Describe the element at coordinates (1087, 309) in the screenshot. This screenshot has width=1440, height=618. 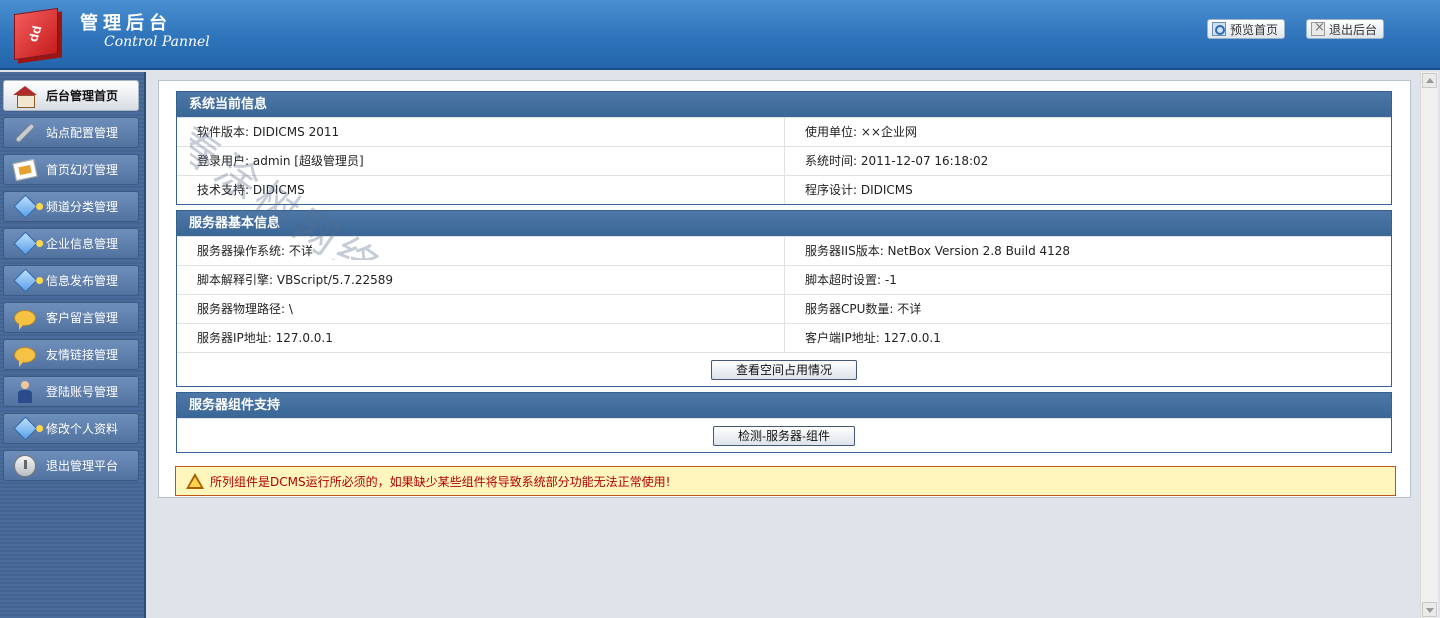
I see `info-cell: 服务器CPU数量: 不详` at that location.